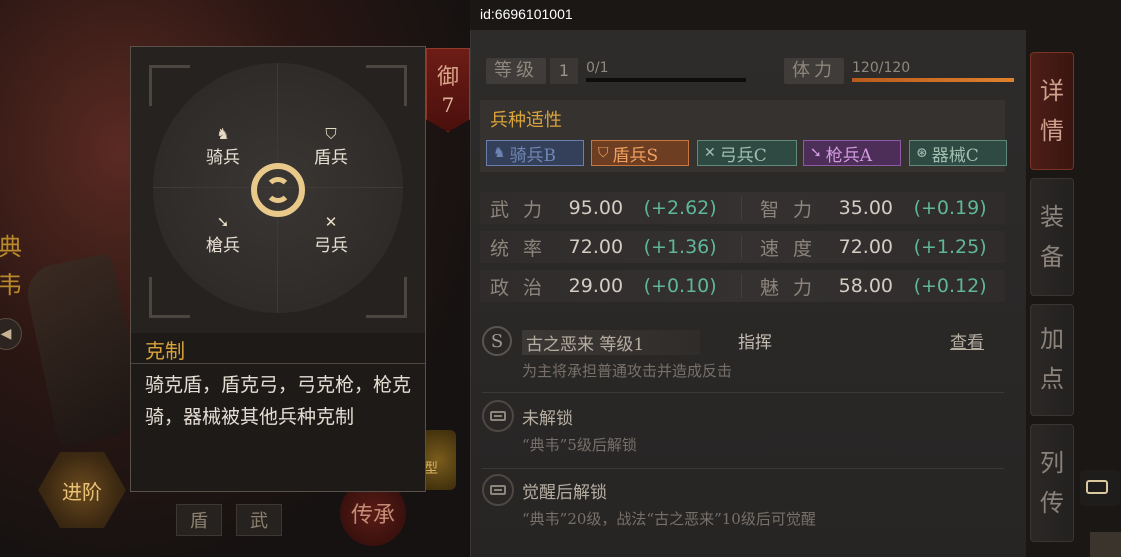 The image size is (1121, 557). I want to click on troop-aptitude-2: ✕ 弓兵C, so click(747, 153).